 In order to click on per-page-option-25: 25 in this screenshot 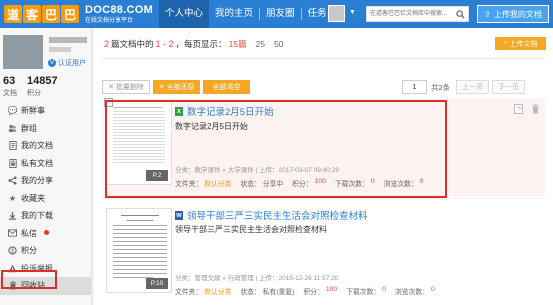, I will do `click(260, 44)`.